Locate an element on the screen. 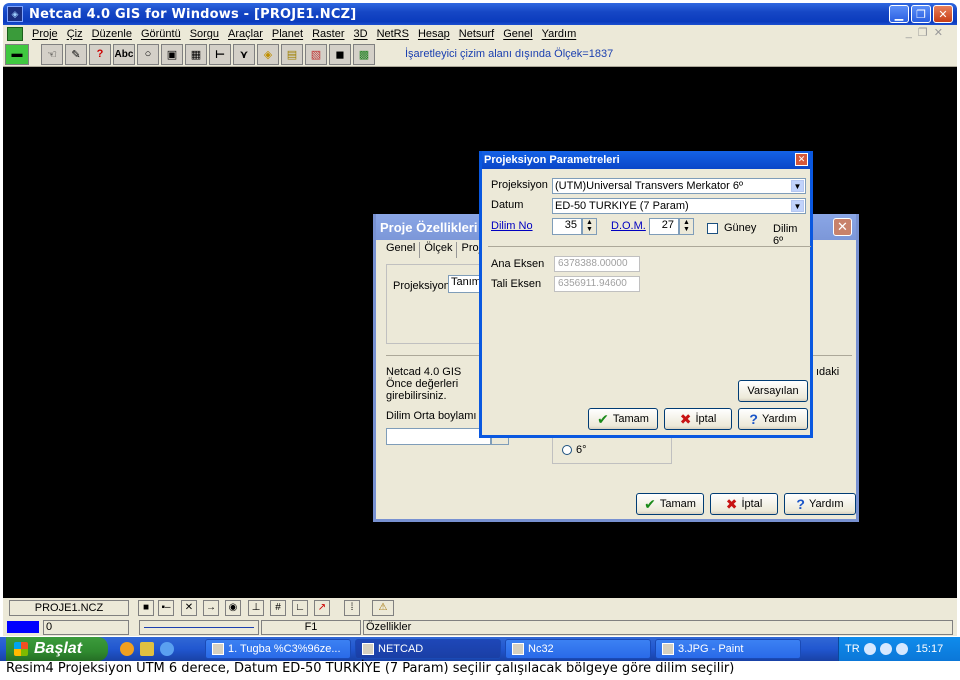  radio-6-label: 6° is located at coordinates (581, 450).